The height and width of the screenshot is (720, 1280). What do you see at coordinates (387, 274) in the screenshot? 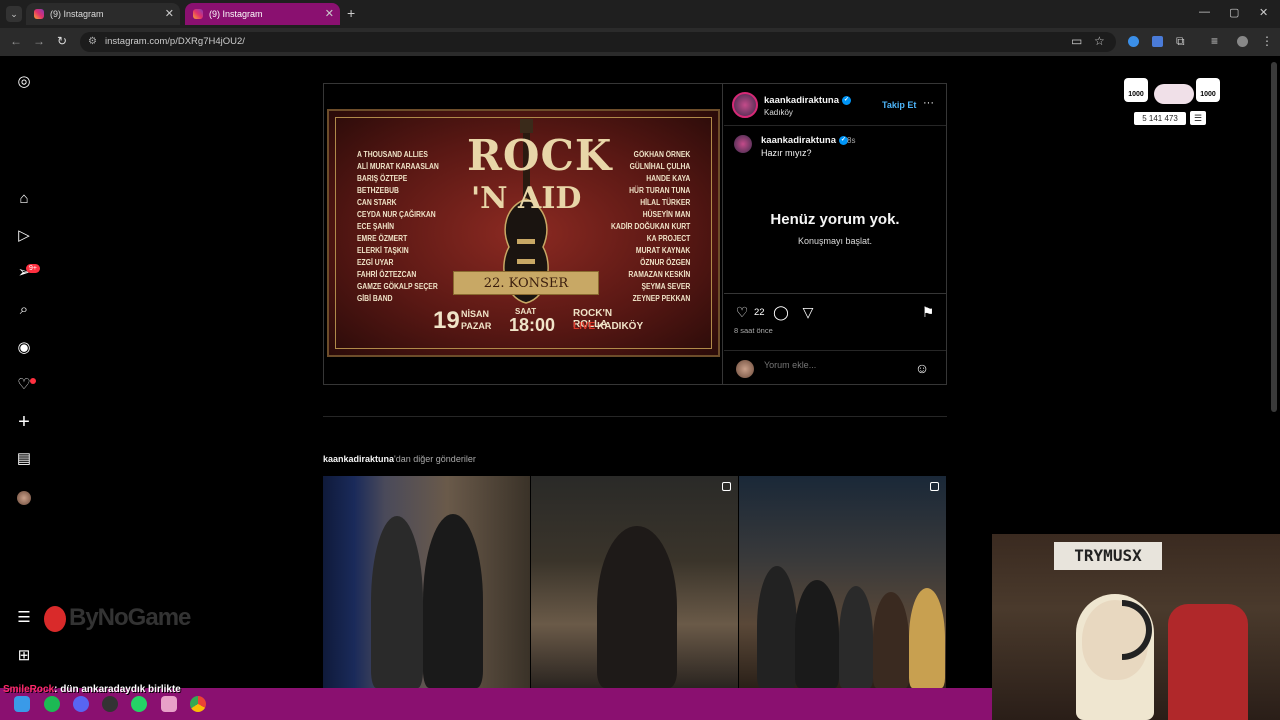
I see `poster-artist-name: FAHRİ ÖZTEZCAN` at bounding box center [387, 274].